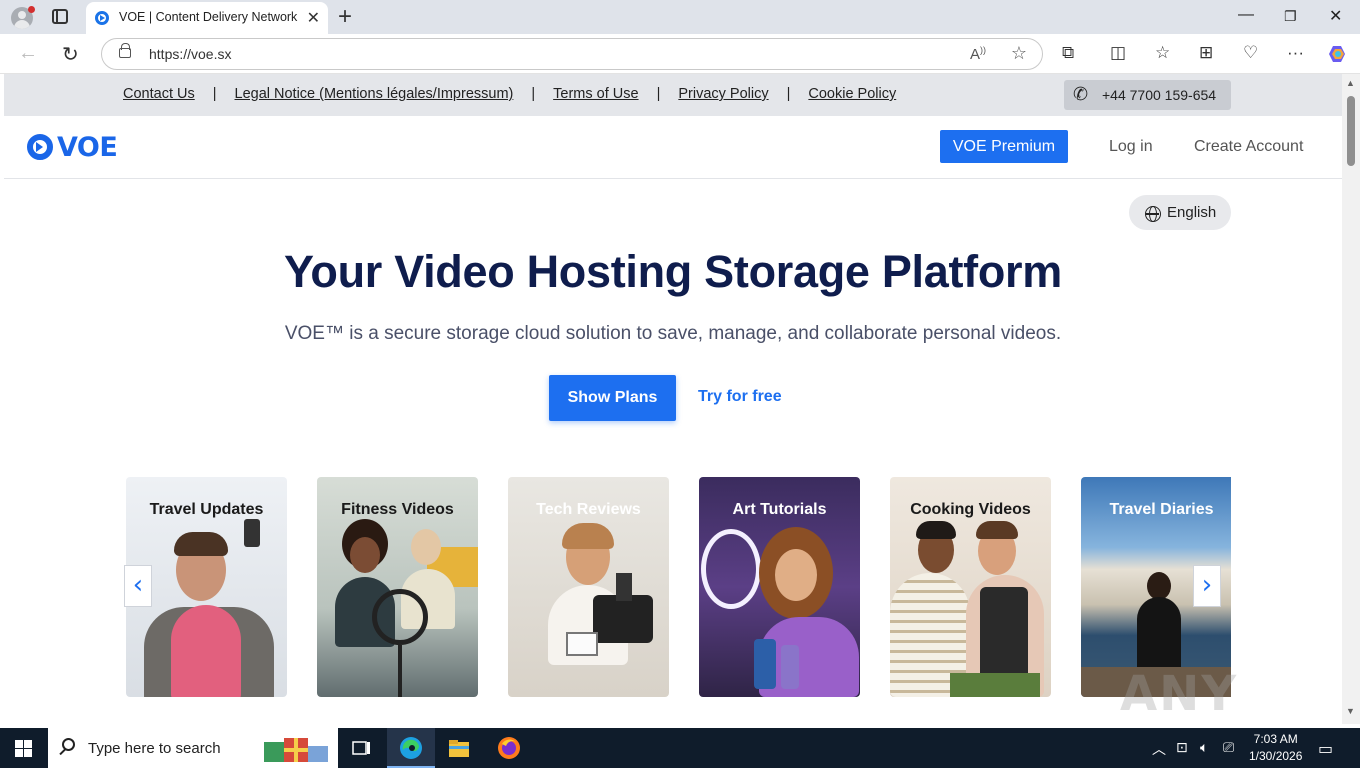  Describe the element at coordinates (1295, 53) in the screenshot. I see `more-icon: ···` at that location.